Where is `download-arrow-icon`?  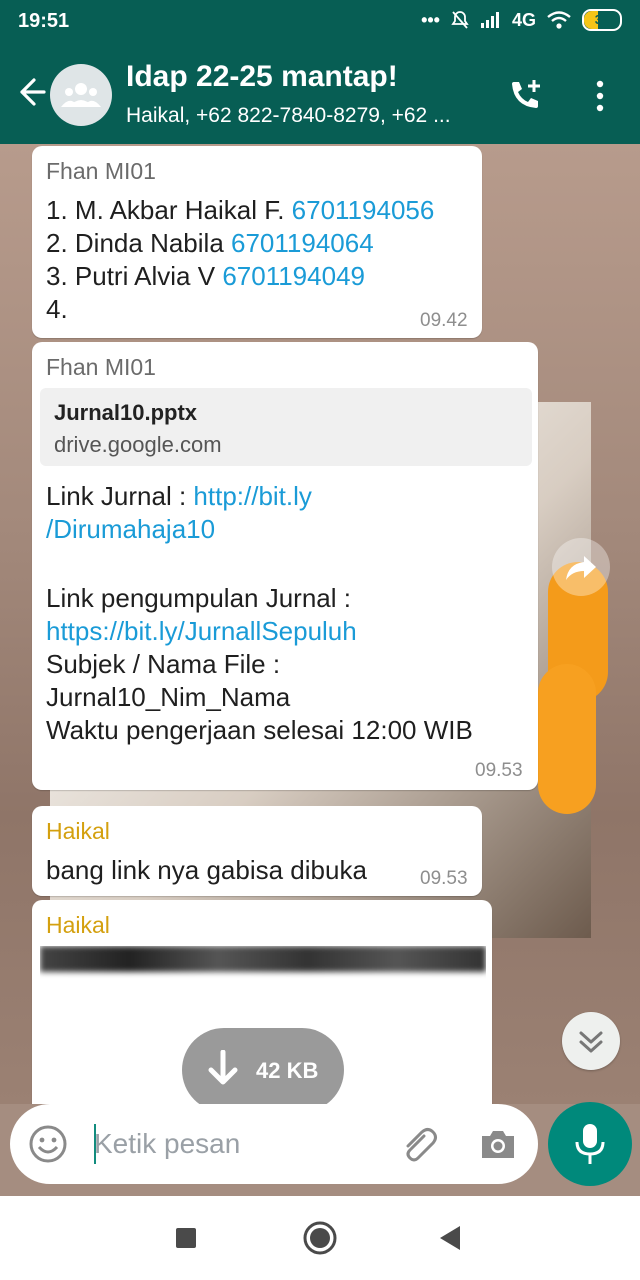
download-arrow-icon is located at coordinates (223, 1067).